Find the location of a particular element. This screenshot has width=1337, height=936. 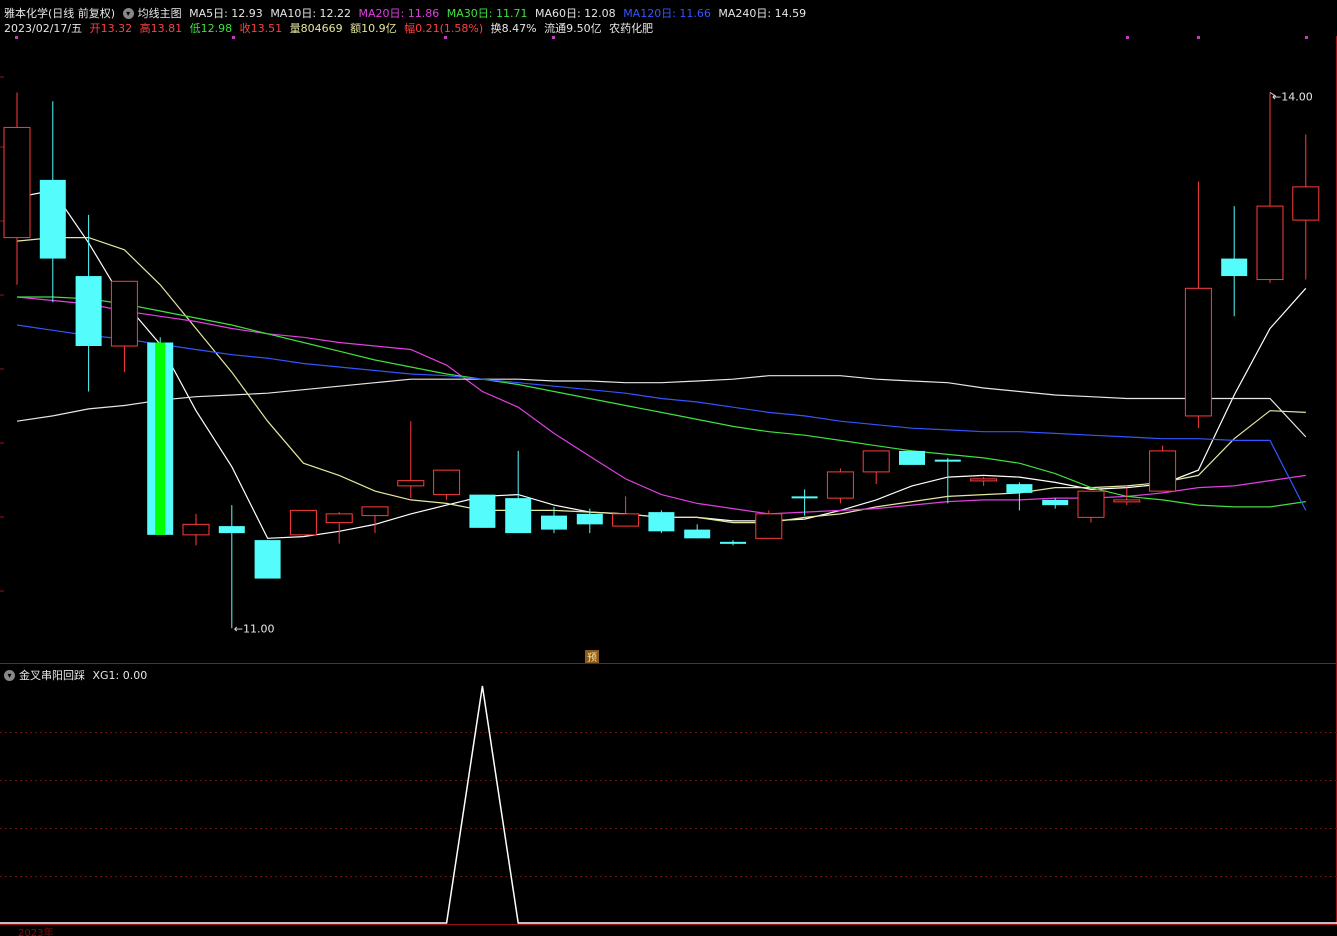

high-price-marker: ←14.00 is located at coordinates (1291, 96).